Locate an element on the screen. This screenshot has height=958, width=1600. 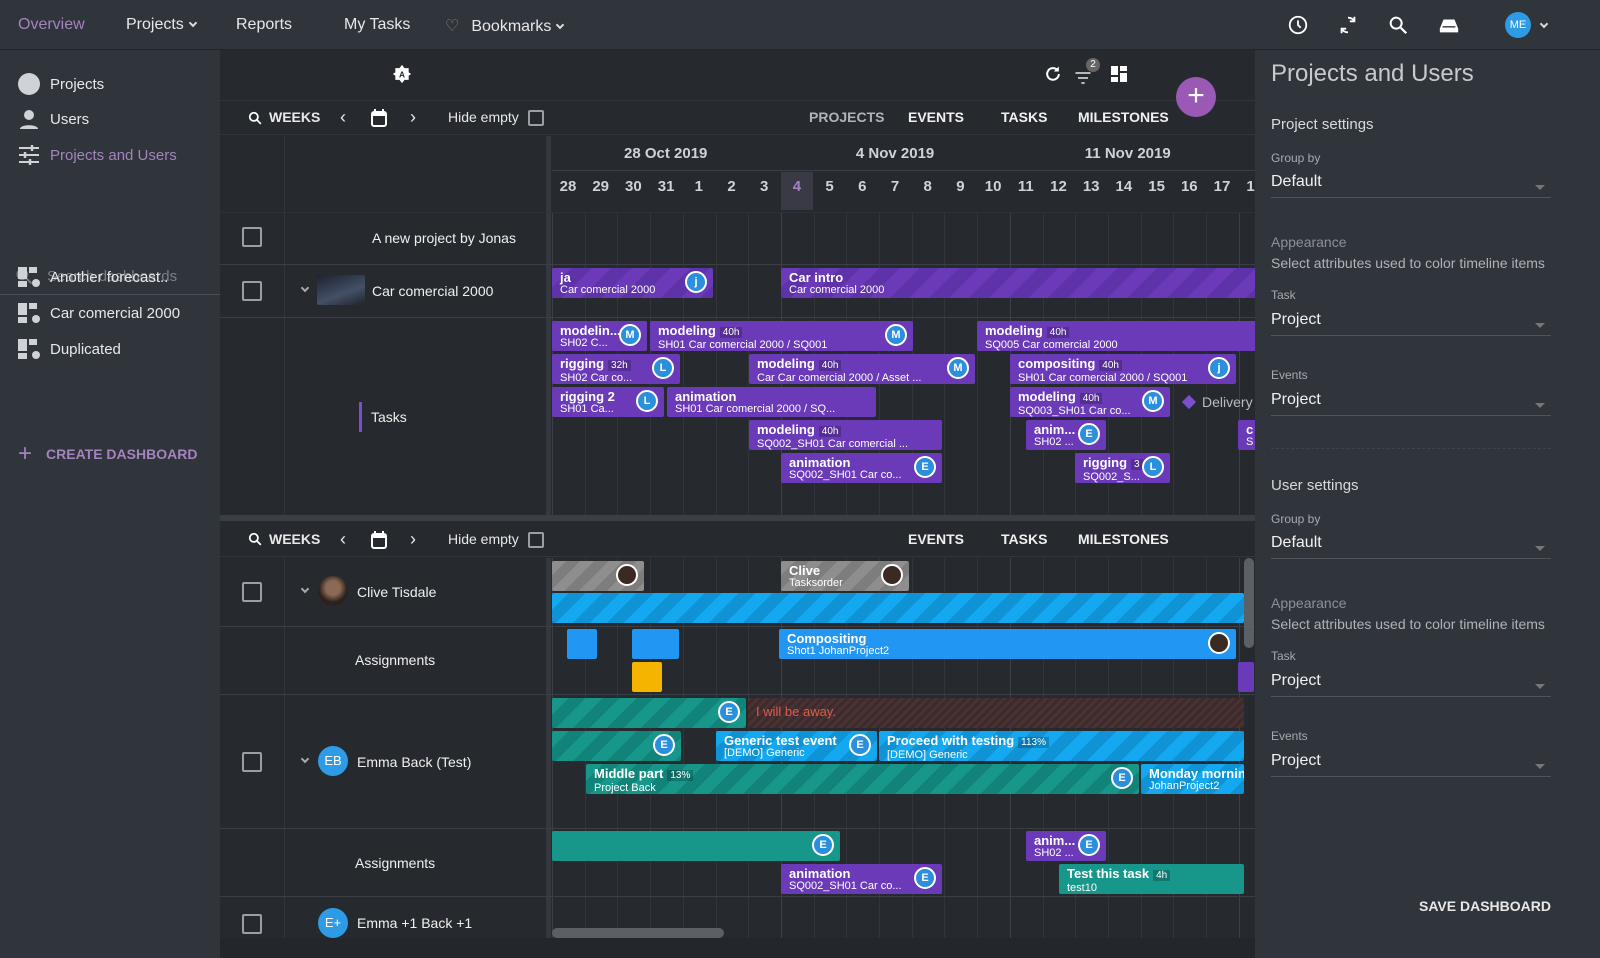
assignee-avatar is located at coordinates (1219, 643).